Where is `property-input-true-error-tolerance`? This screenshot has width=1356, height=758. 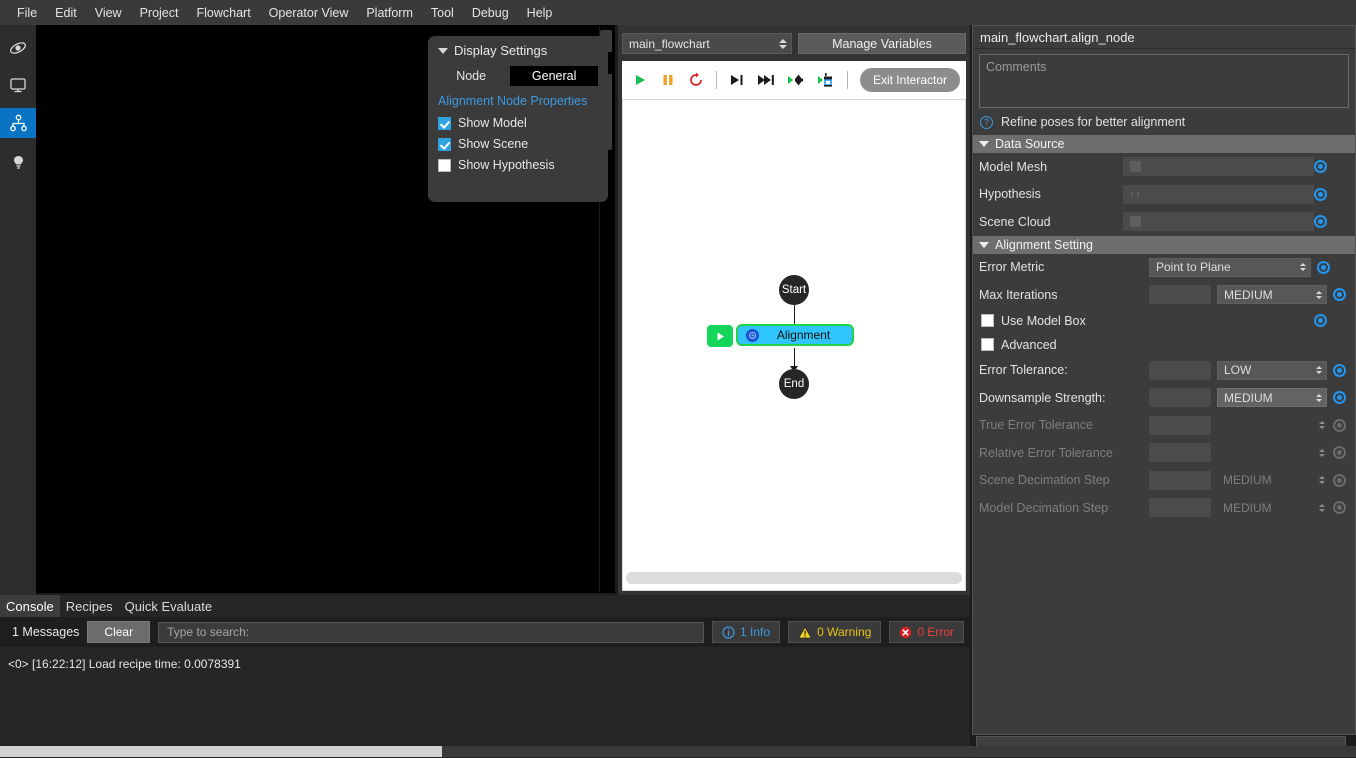 property-input-true-error-tolerance is located at coordinates (1180, 425).